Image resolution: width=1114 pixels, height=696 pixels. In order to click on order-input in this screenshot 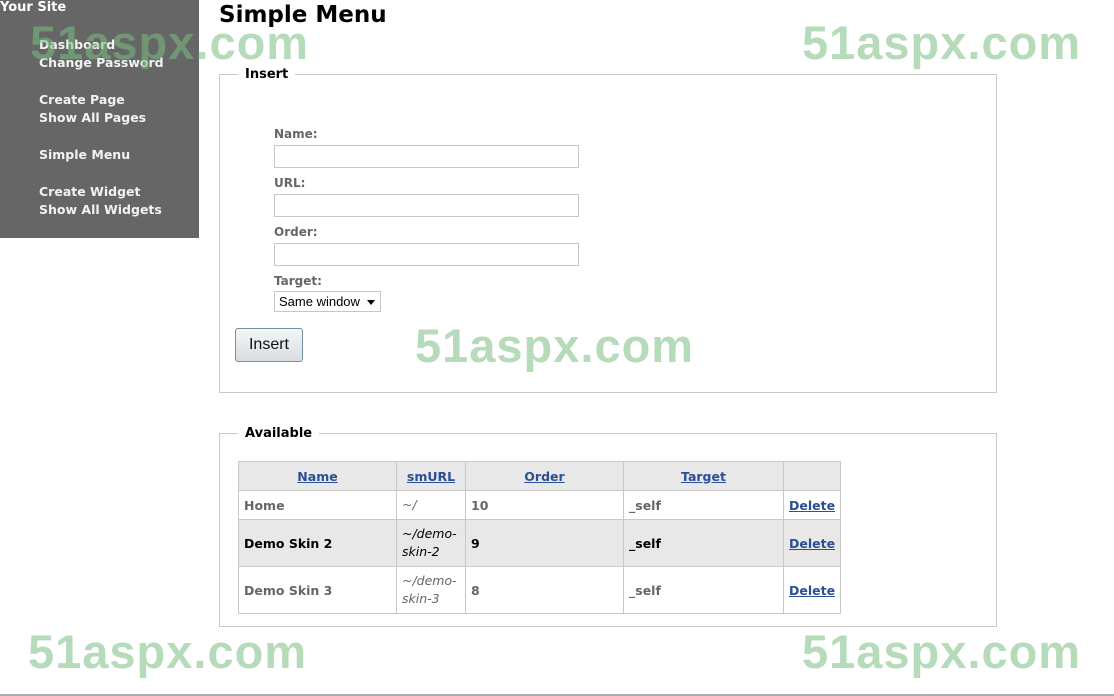, I will do `click(426, 254)`.